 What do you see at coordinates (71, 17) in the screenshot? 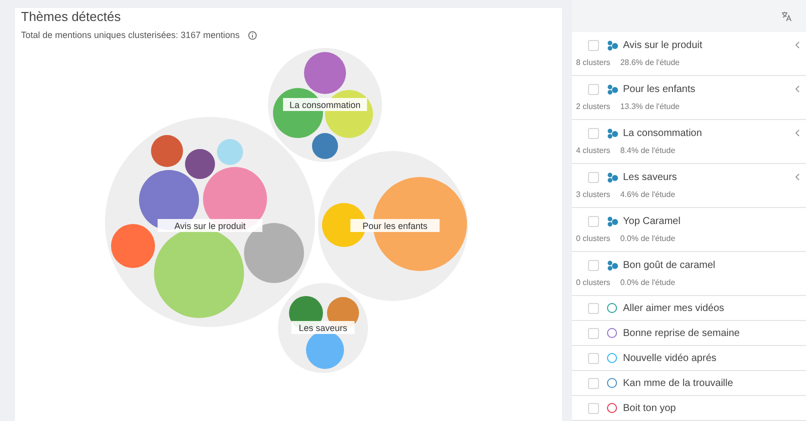
I see `panel-title: Thèmes détectés` at bounding box center [71, 17].